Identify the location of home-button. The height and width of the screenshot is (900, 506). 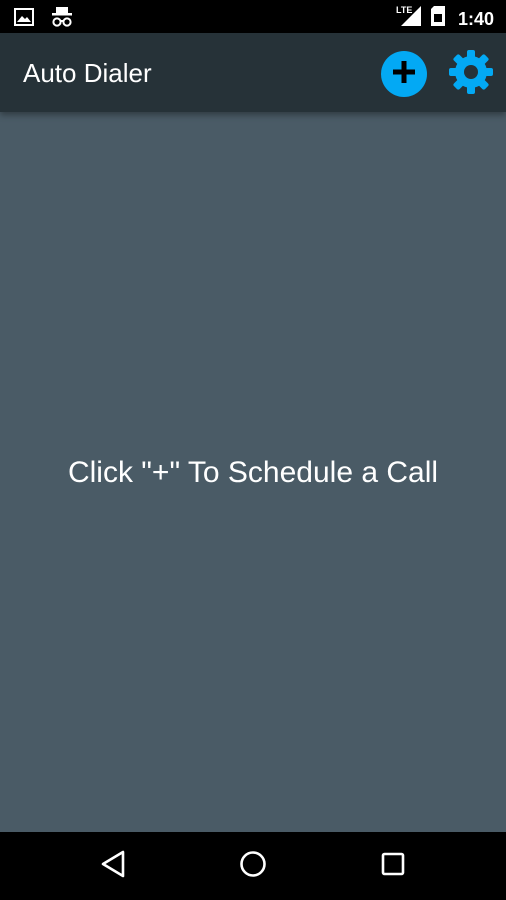
(253, 866).